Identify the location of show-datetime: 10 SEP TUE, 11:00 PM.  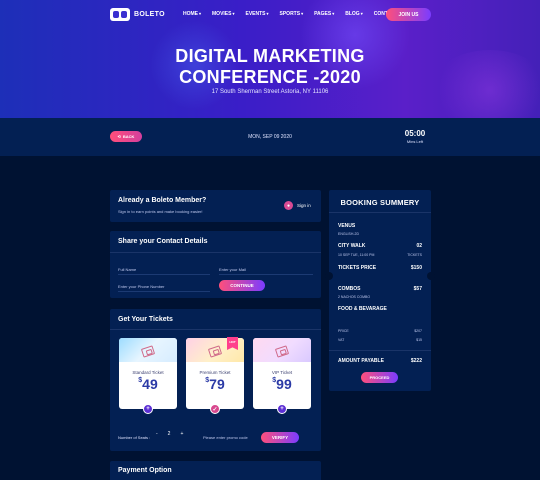
(356, 255).